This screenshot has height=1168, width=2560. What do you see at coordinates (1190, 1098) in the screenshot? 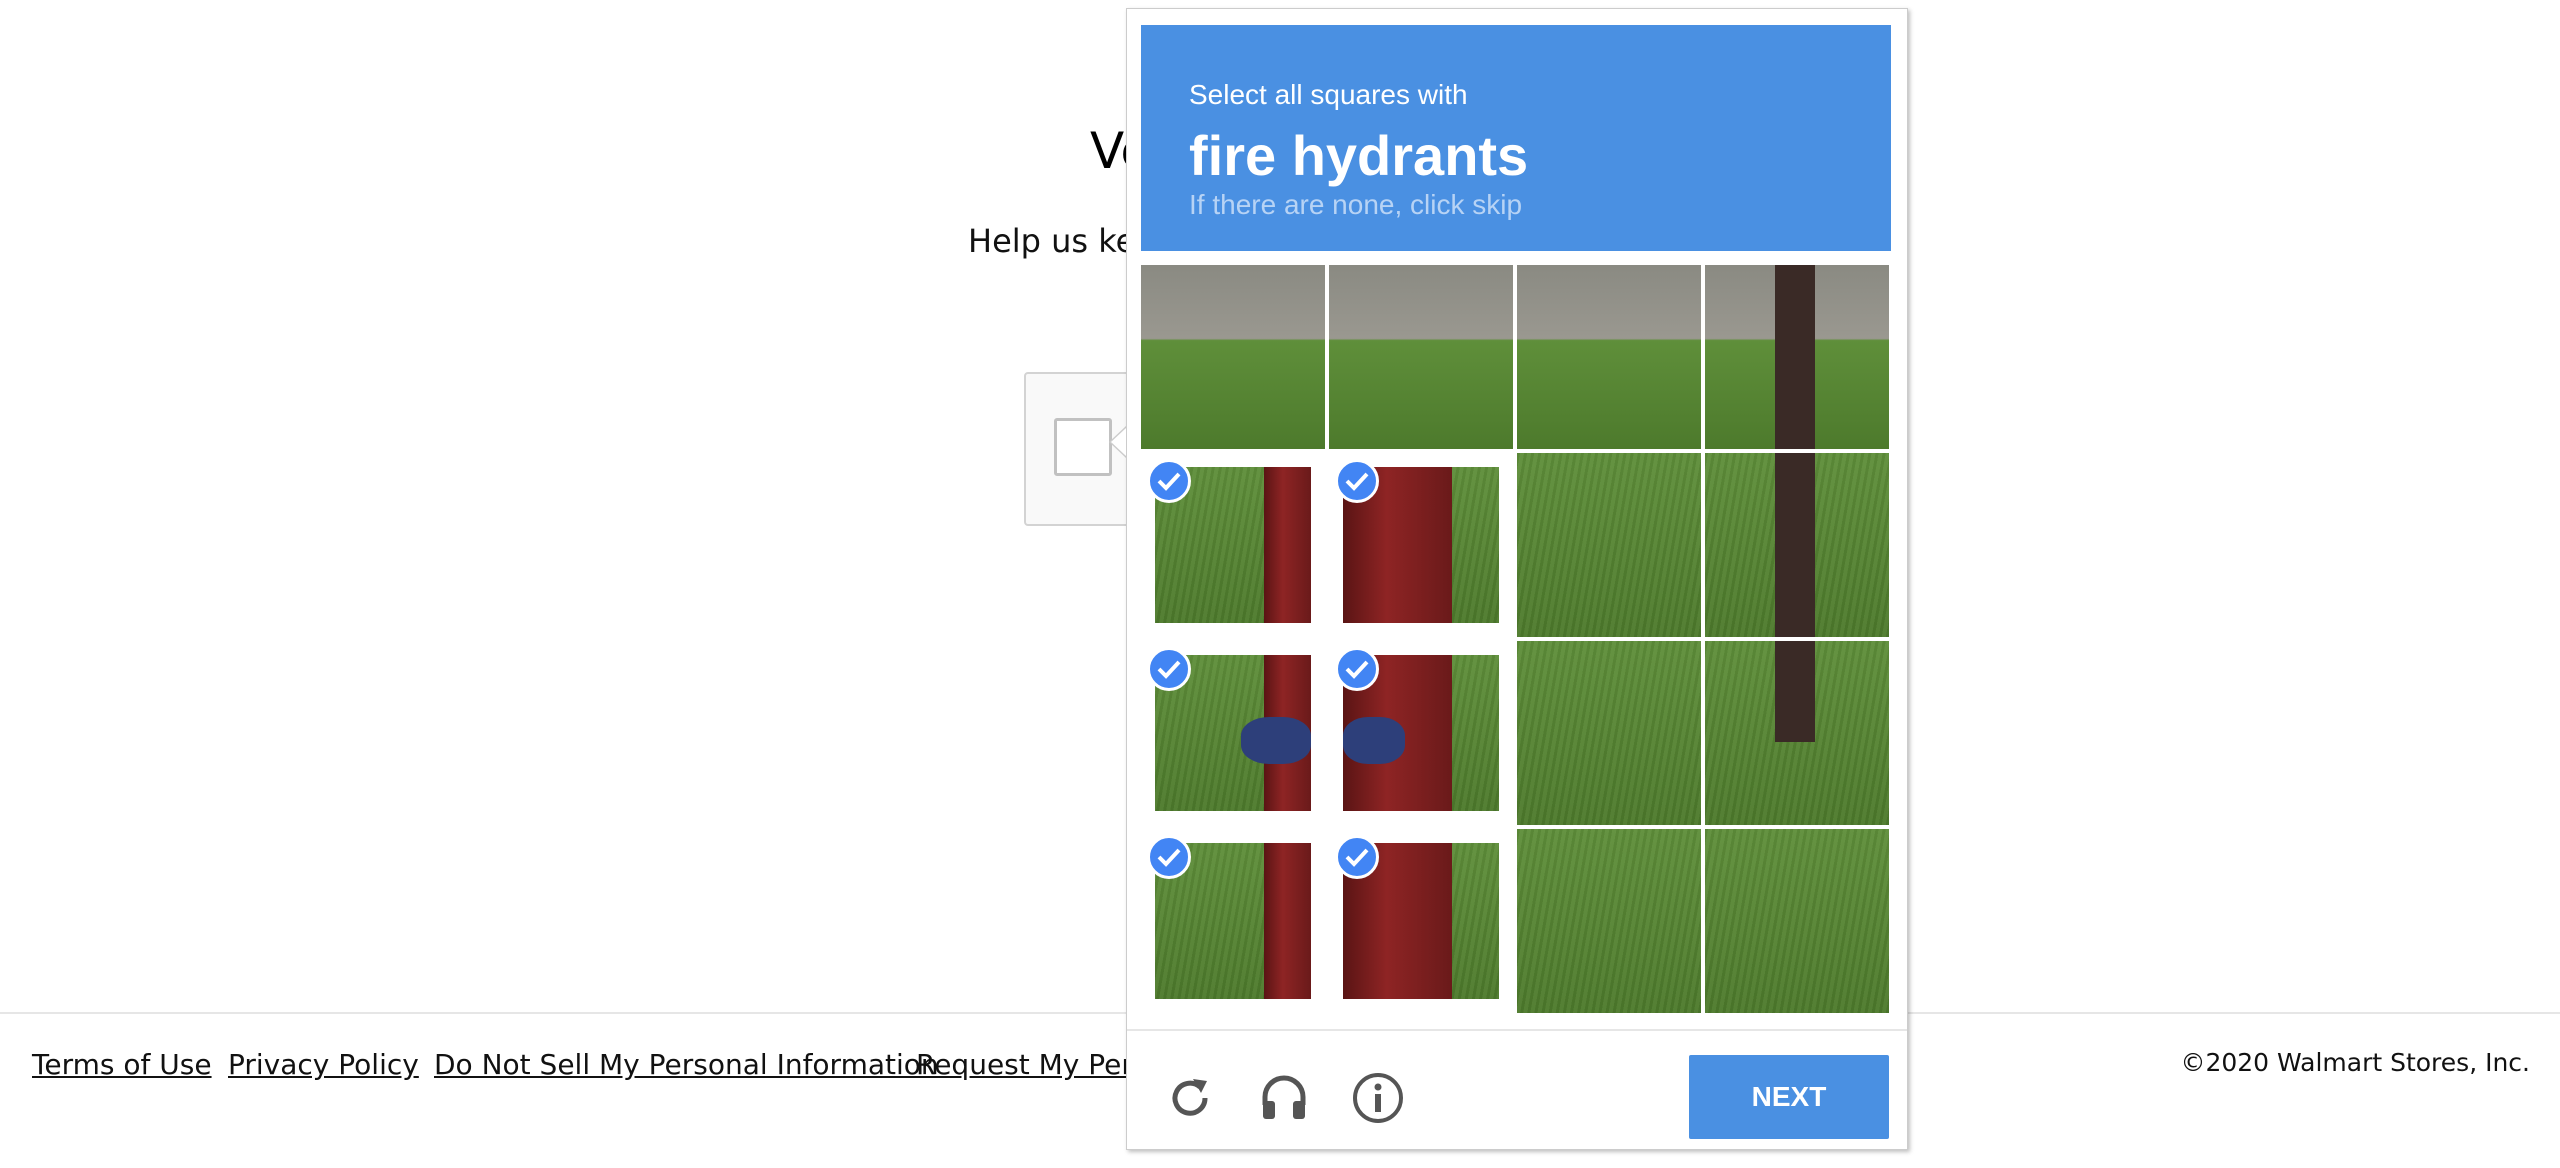
I see `reload-icon` at bounding box center [1190, 1098].